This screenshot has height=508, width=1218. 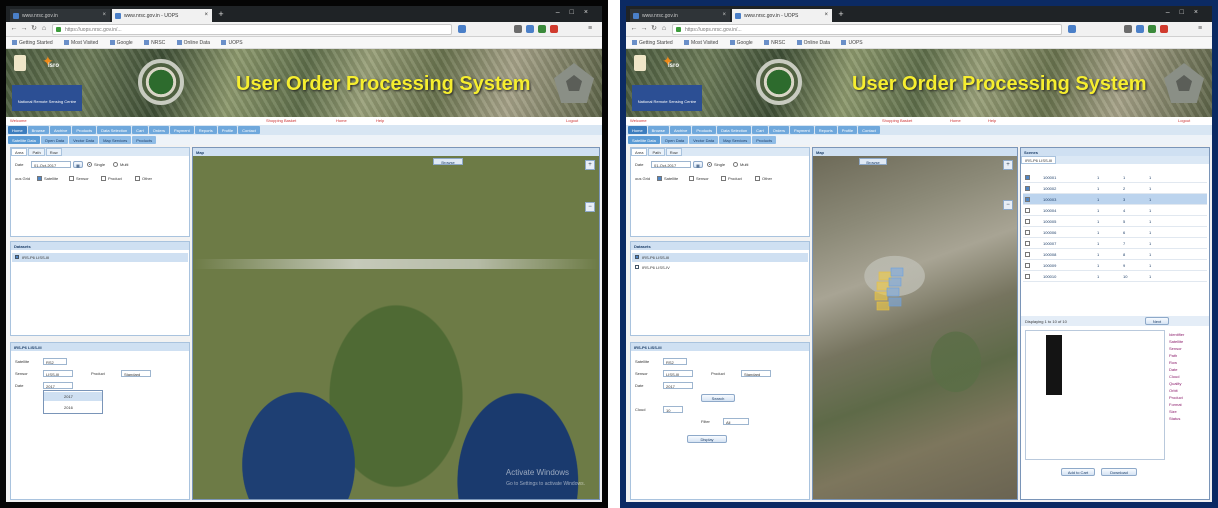 I want to click on submenu-tab: Satellite Data, so click(x=644, y=140).